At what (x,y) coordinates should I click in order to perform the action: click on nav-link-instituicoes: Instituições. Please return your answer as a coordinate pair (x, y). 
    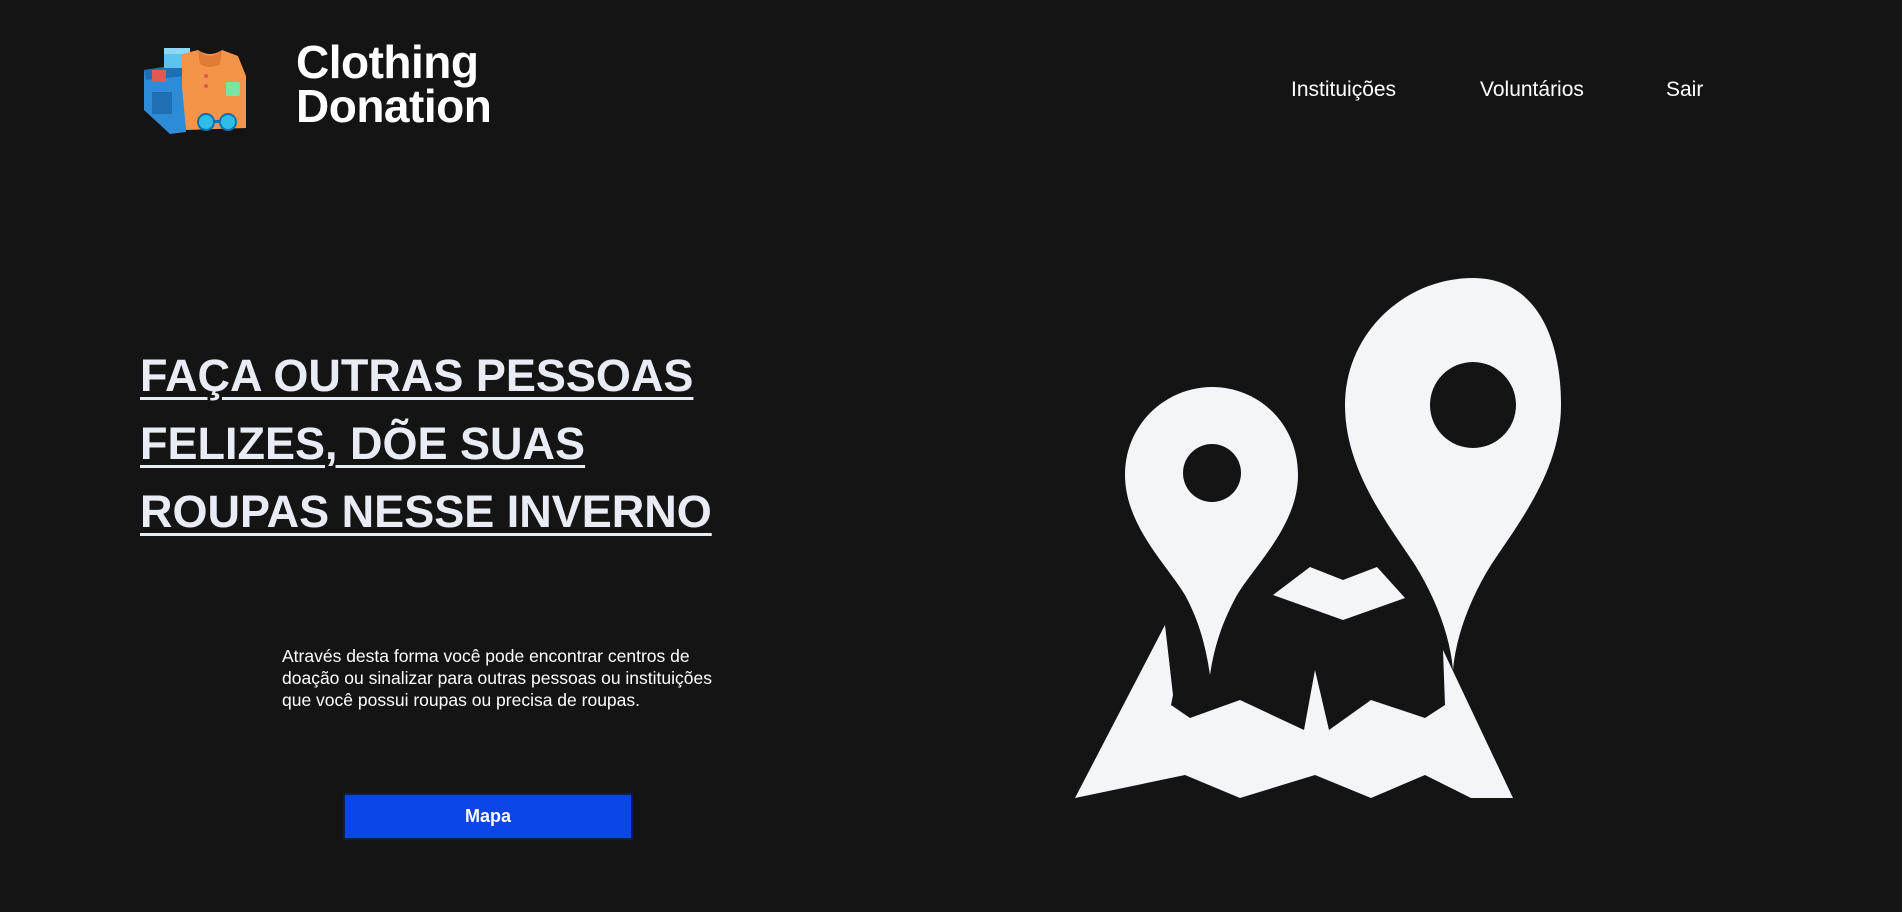
    Looking at the image, I should click on (1343, 90).